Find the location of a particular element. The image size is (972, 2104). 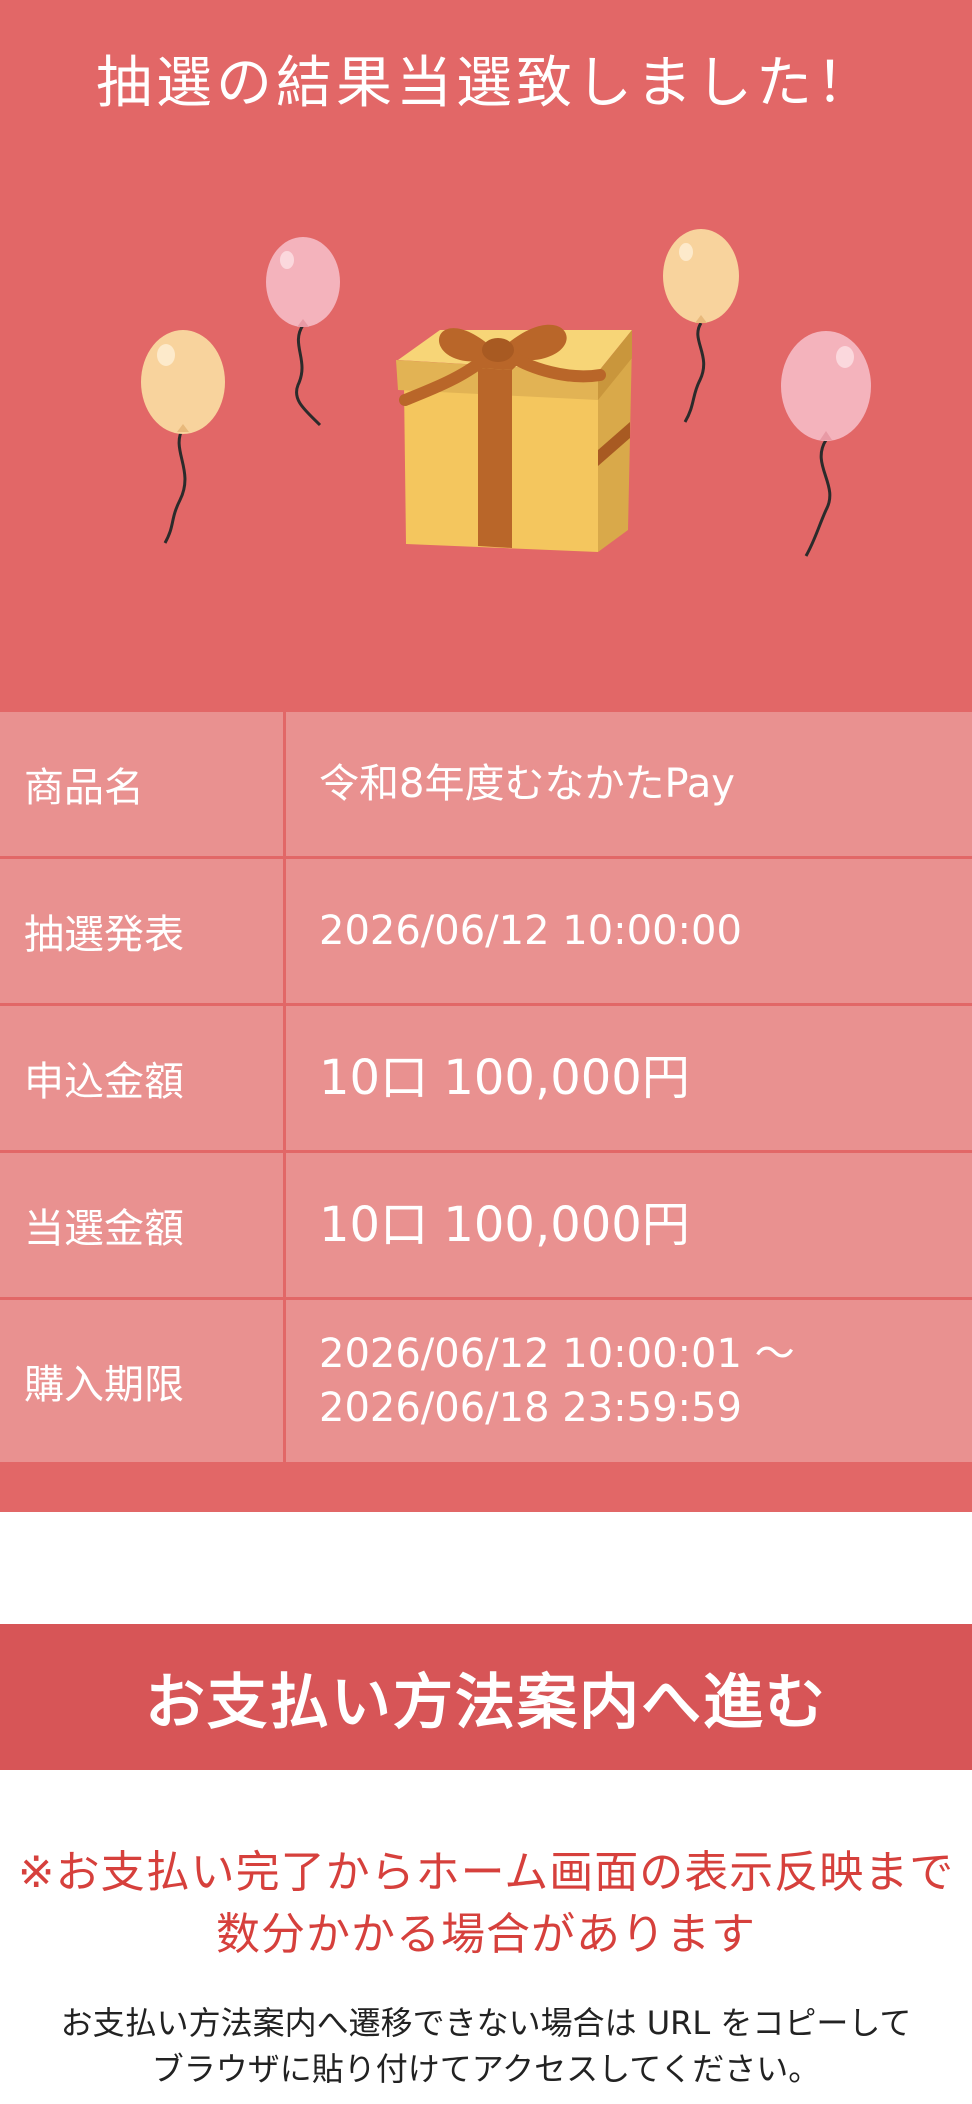

deadline-start: 2026/06/12 10:00:01 ～ is located at coordinates (557, 1354).